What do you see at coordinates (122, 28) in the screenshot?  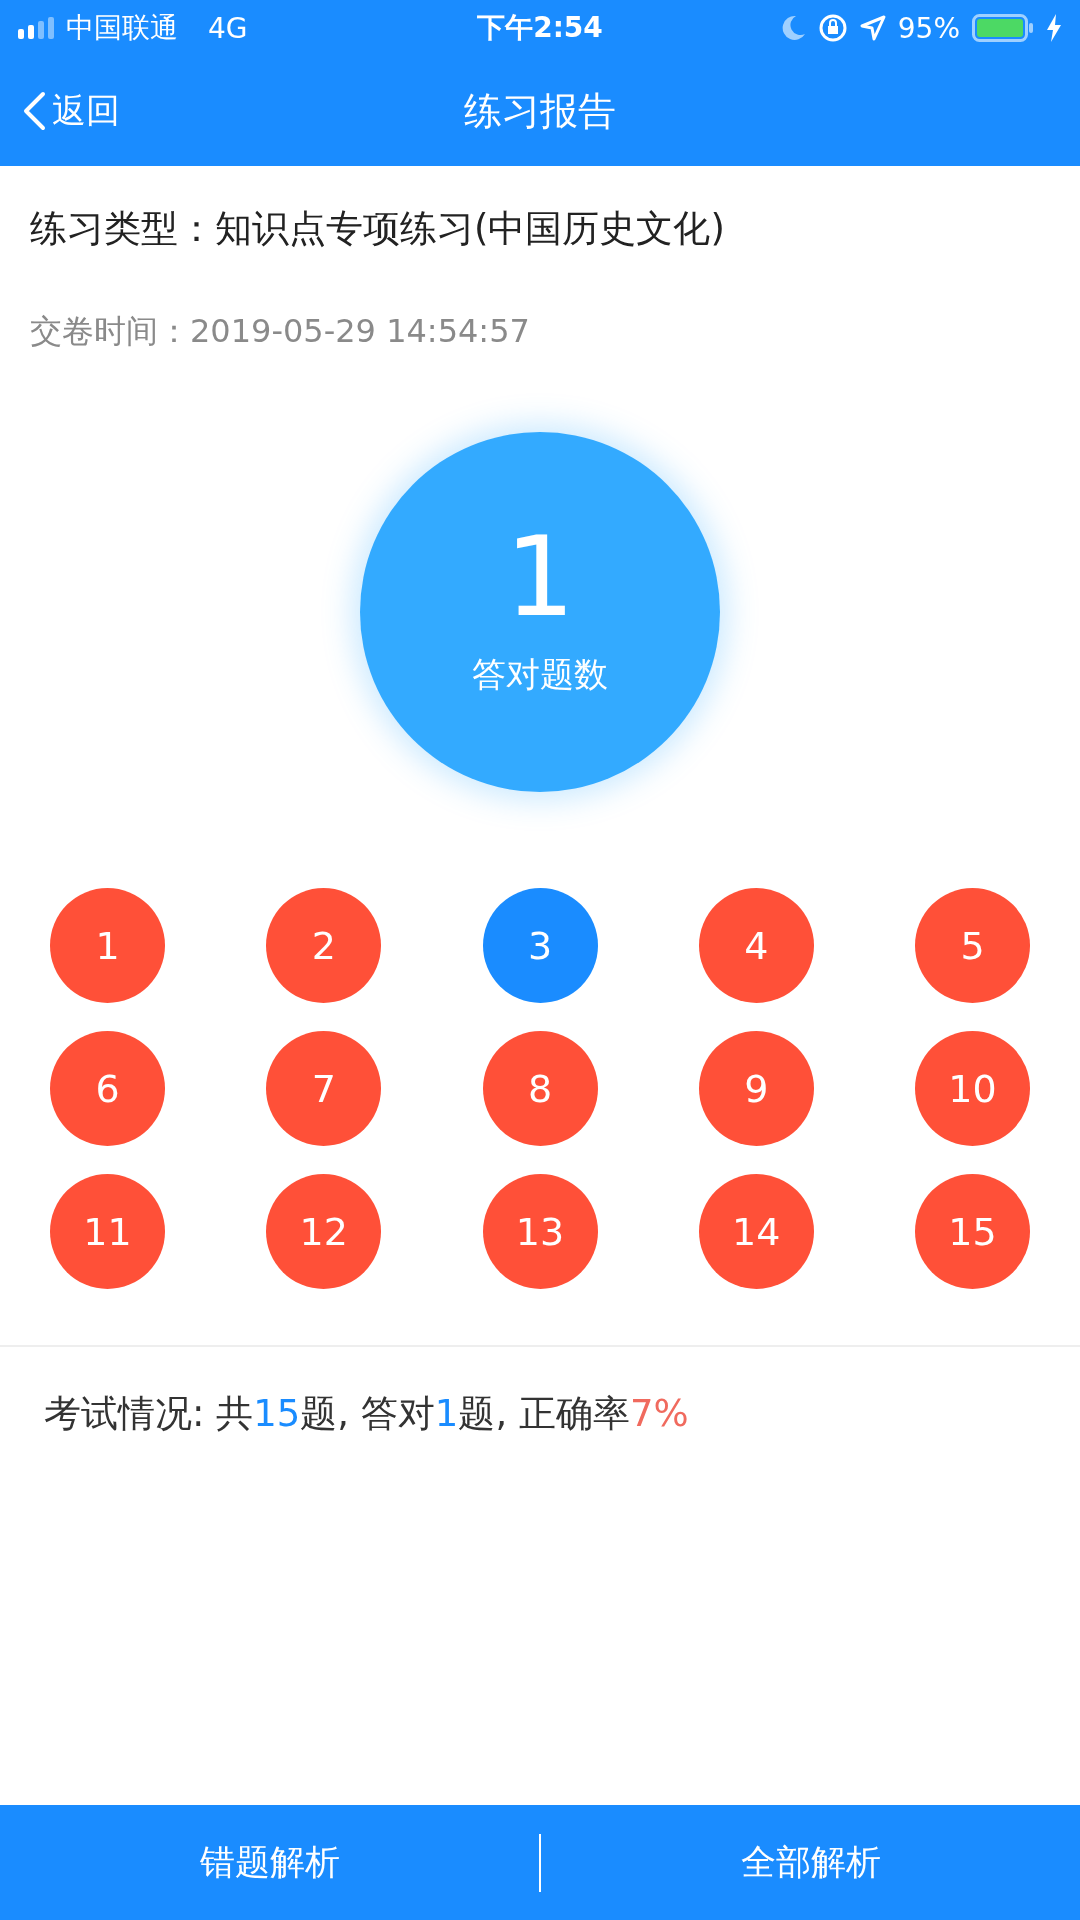 I see `carrier-name: 中国联通` at bounding box center [122, 28].